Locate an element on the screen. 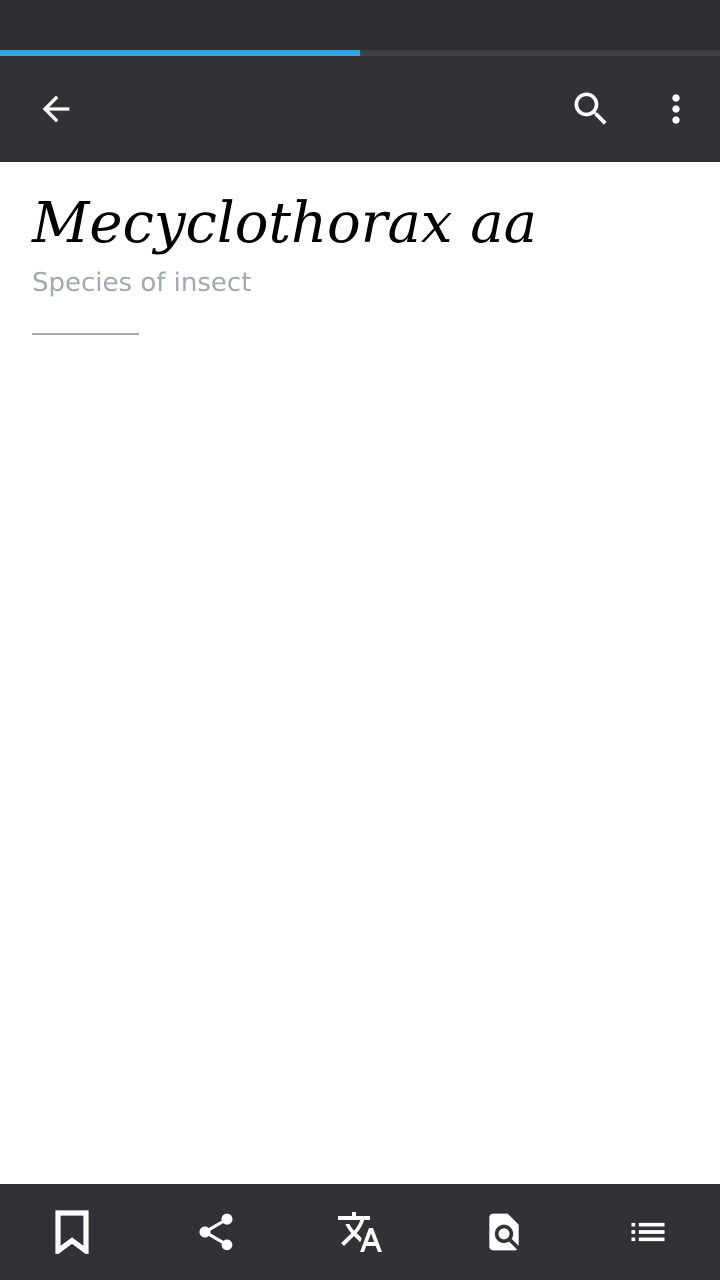 This screenshot has width=720, height=1280. article-description: Species of insect is located at coordinates (142, 283).